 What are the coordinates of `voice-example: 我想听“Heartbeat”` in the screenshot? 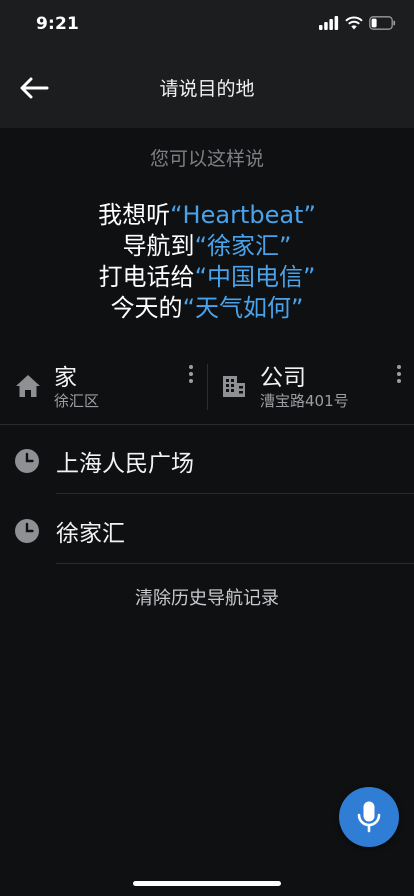 It's located at (207, 215).